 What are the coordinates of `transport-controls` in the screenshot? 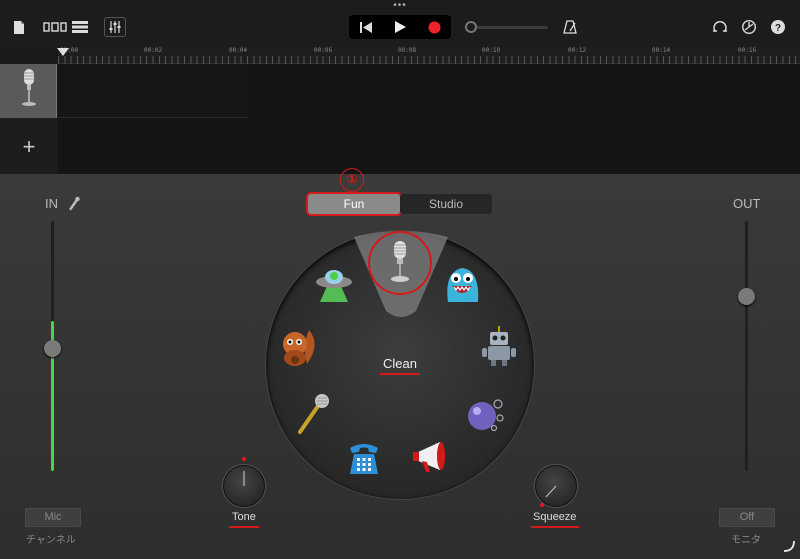 It's located at (400, 27).